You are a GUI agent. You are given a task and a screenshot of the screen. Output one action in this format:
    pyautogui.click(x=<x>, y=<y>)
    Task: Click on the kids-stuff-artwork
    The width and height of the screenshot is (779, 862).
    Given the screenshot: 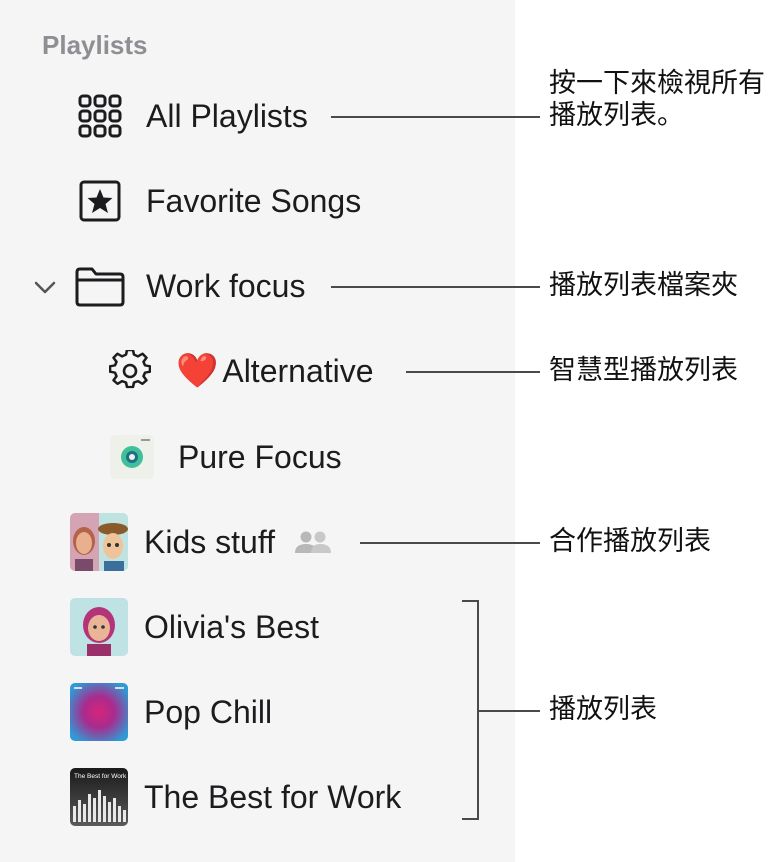 What is the action you would take?
    pyautogui.click(x=99, y=542)
    